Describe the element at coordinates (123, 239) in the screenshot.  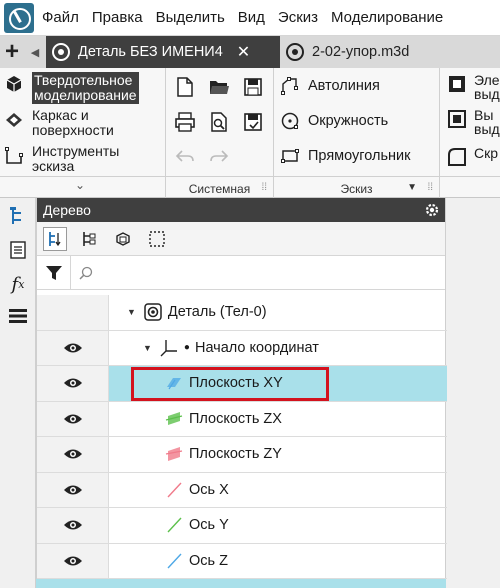
I see `tree-view-components-button` at that location.